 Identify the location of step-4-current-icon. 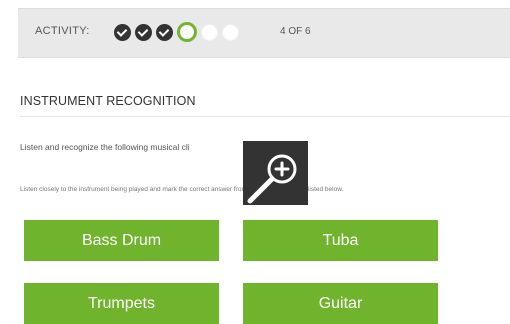
(187, 32).